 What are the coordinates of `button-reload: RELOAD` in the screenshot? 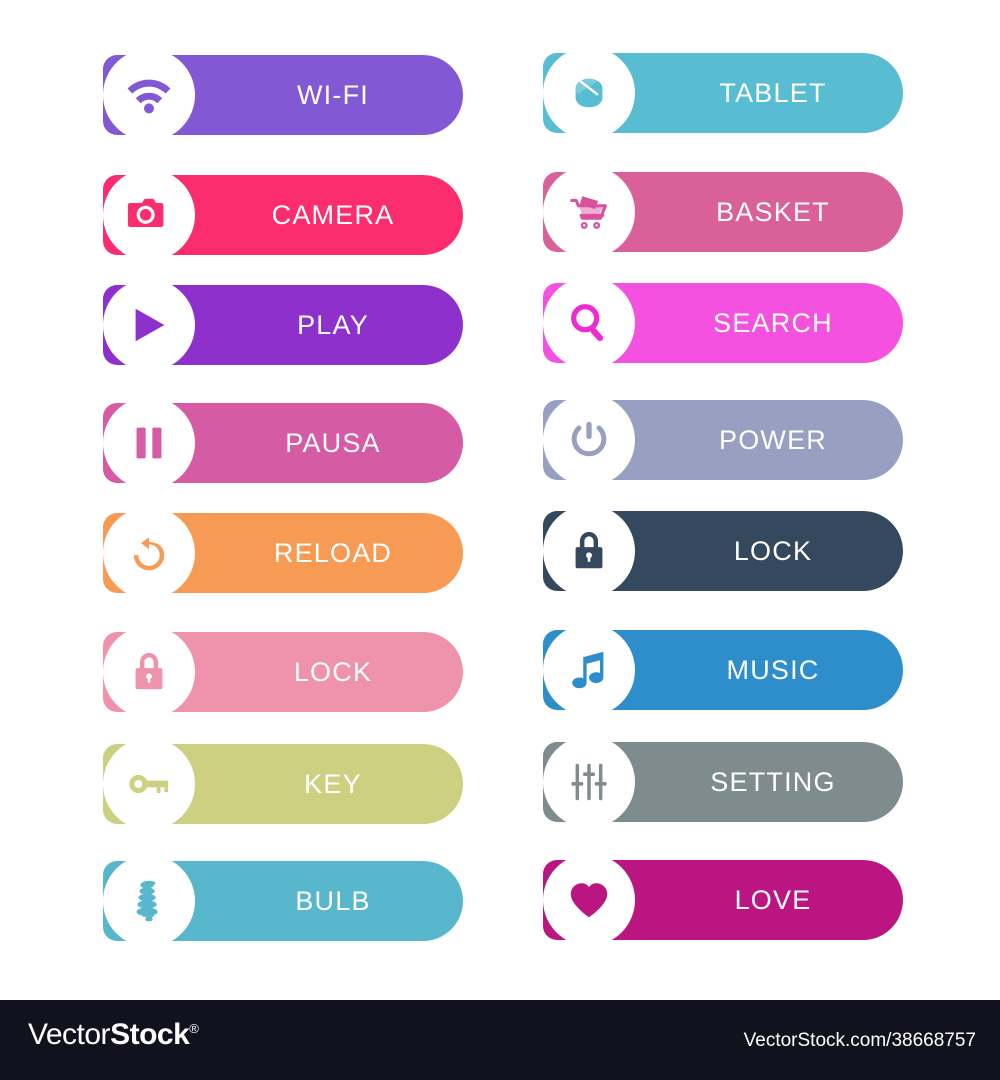 It's located at (283, 553).